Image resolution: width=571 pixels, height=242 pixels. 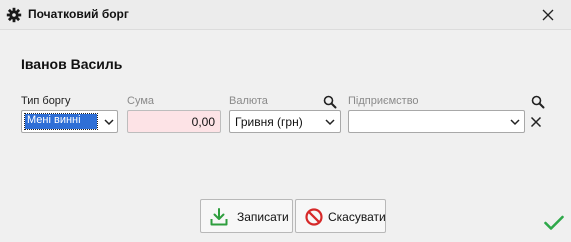 What do you see at coordinates (14, 15) in the screenshot?
I see `gear-icon` at bounding box center [14, 15].